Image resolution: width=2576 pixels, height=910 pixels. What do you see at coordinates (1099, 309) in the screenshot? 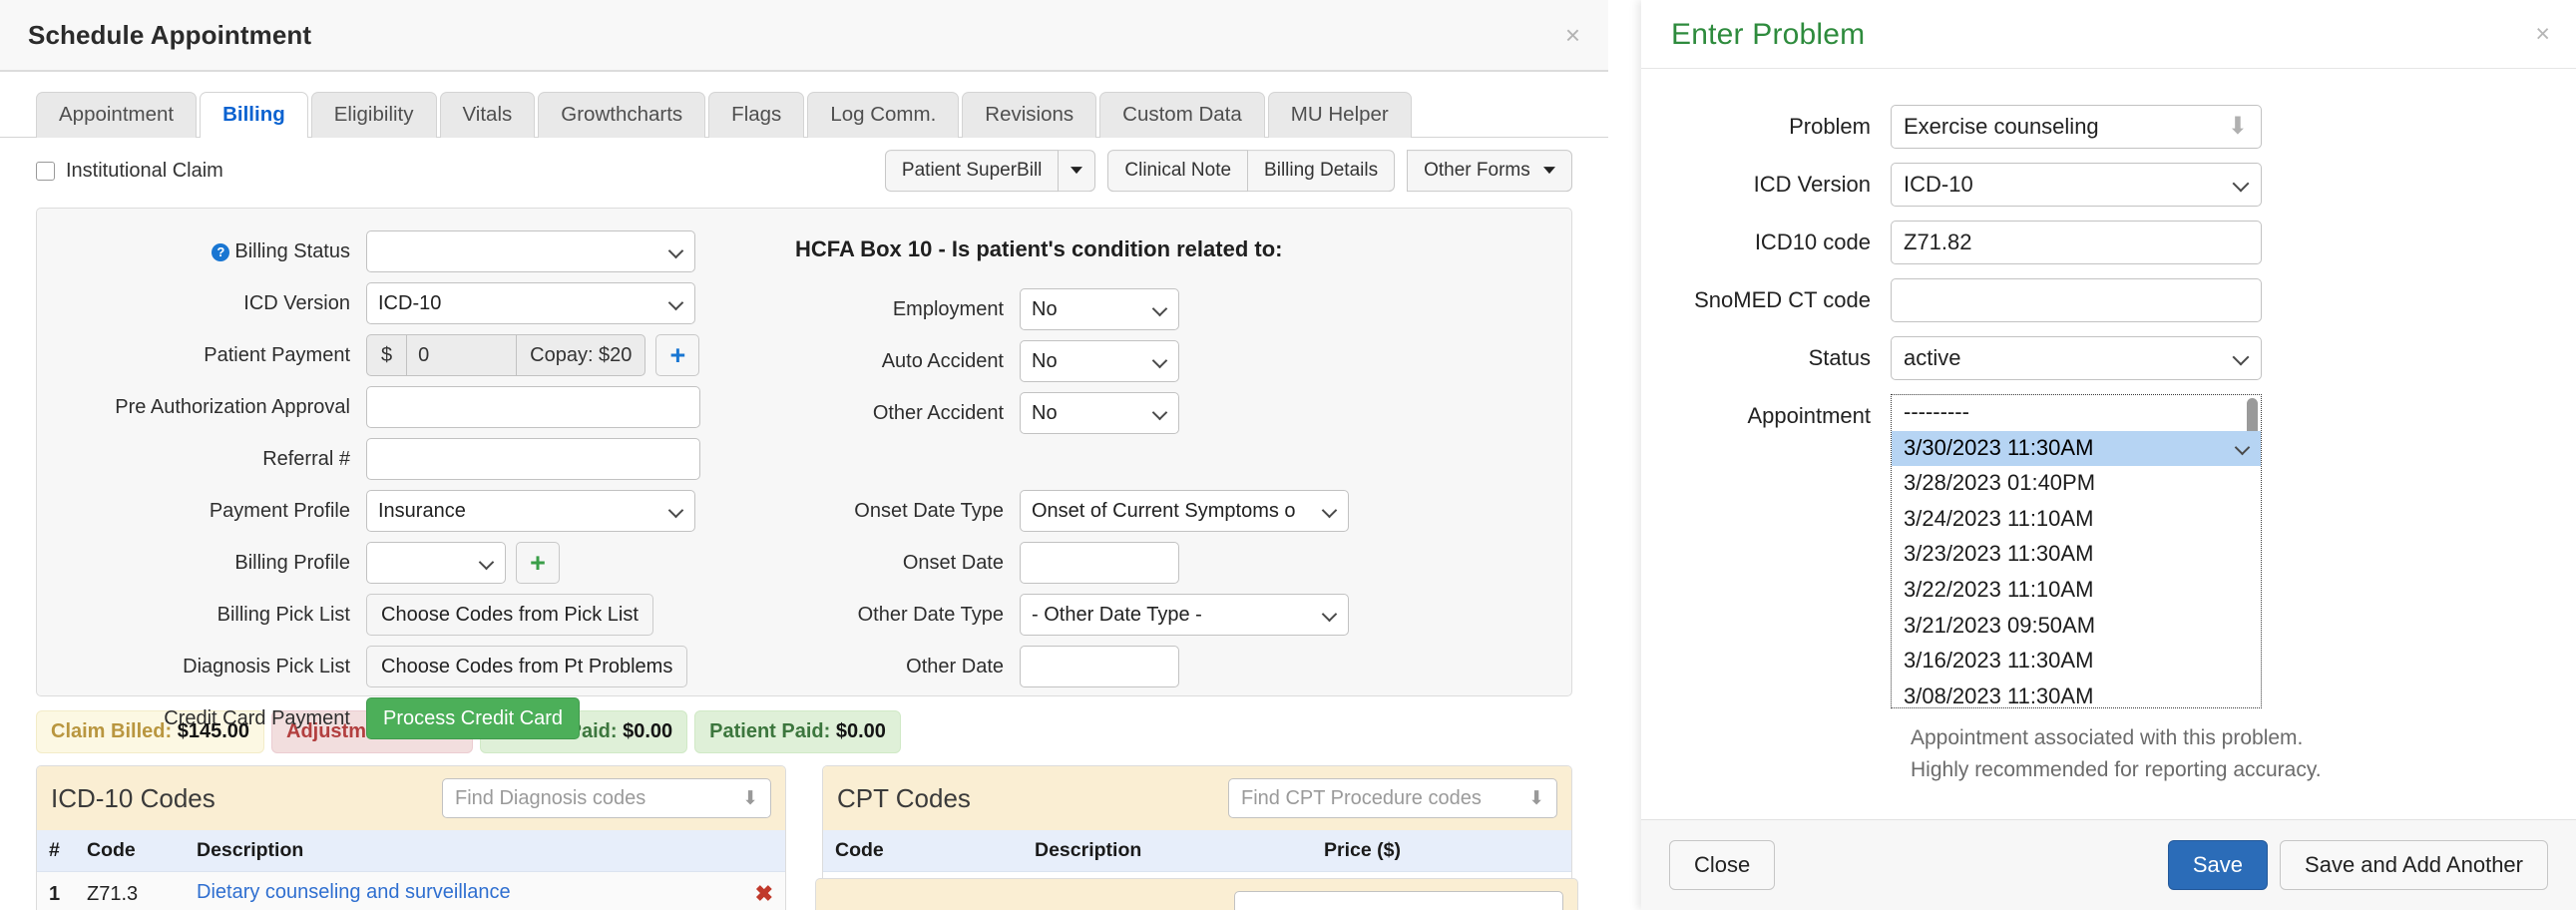
I see `employment-select: No` at bounding box center [1099, 309].